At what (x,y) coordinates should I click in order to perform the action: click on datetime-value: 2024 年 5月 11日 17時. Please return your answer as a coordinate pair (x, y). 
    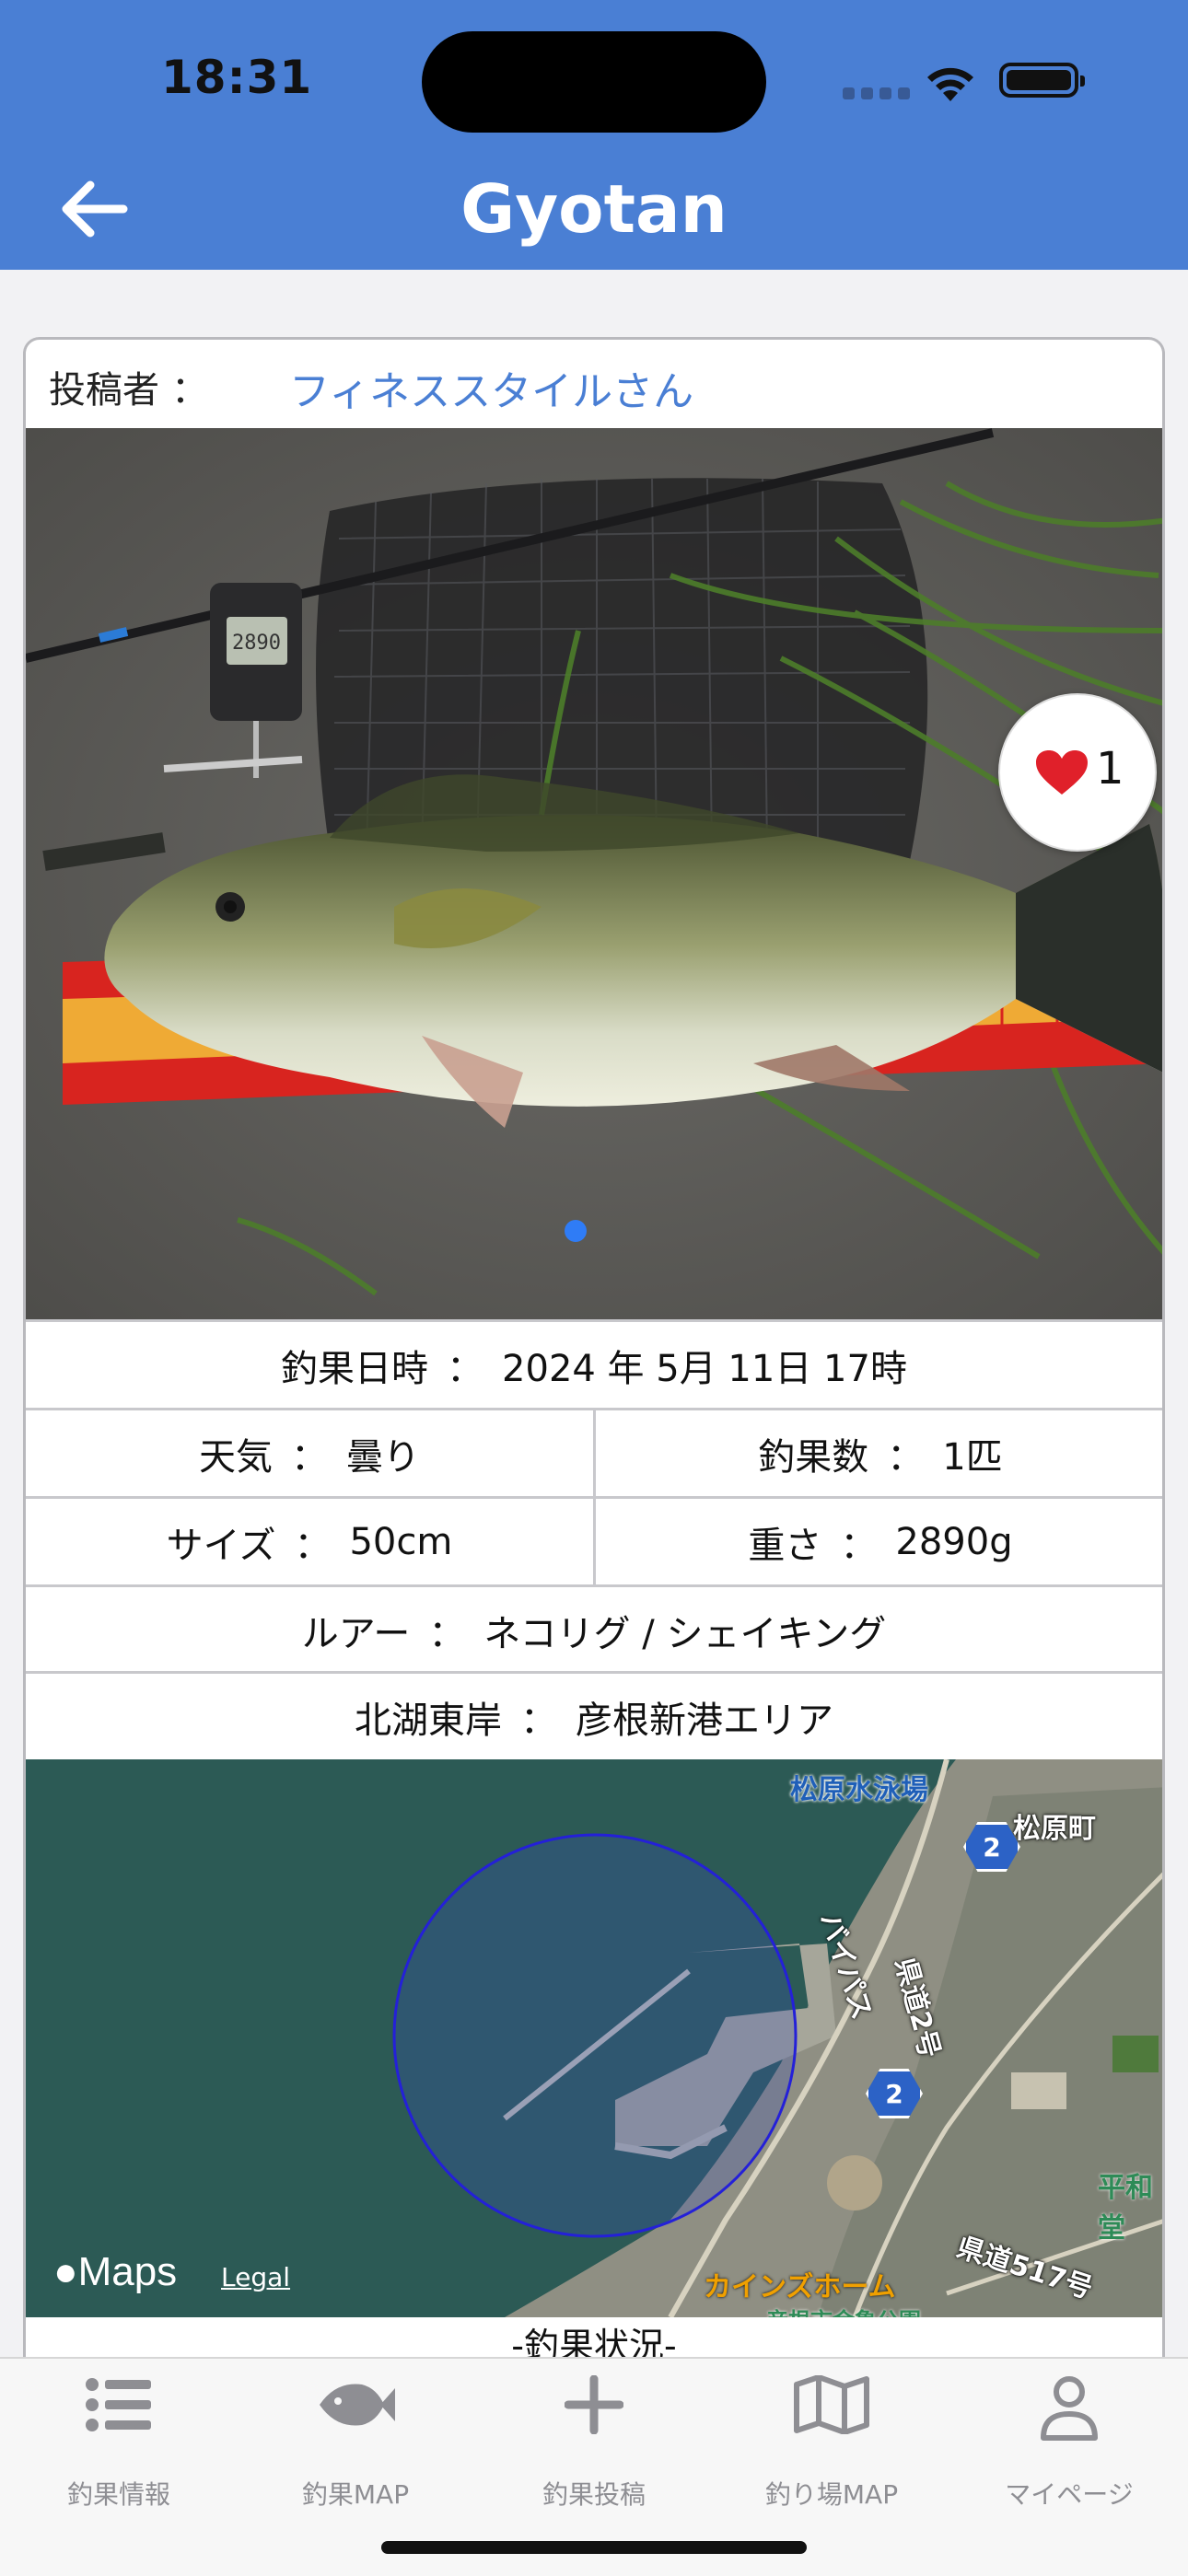
    Looking at the image, I should click on (705, 1368).